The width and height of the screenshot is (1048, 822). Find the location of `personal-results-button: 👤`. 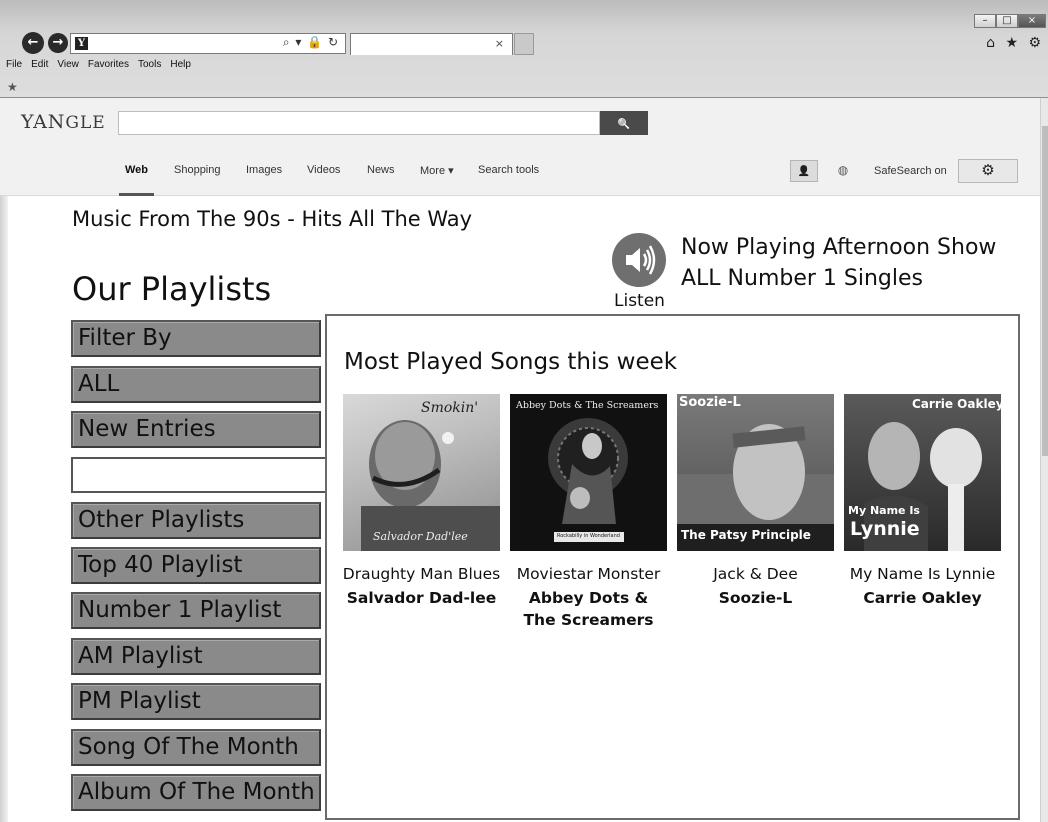

personal-results-button: 👤 is located at coordinates (804, 171).